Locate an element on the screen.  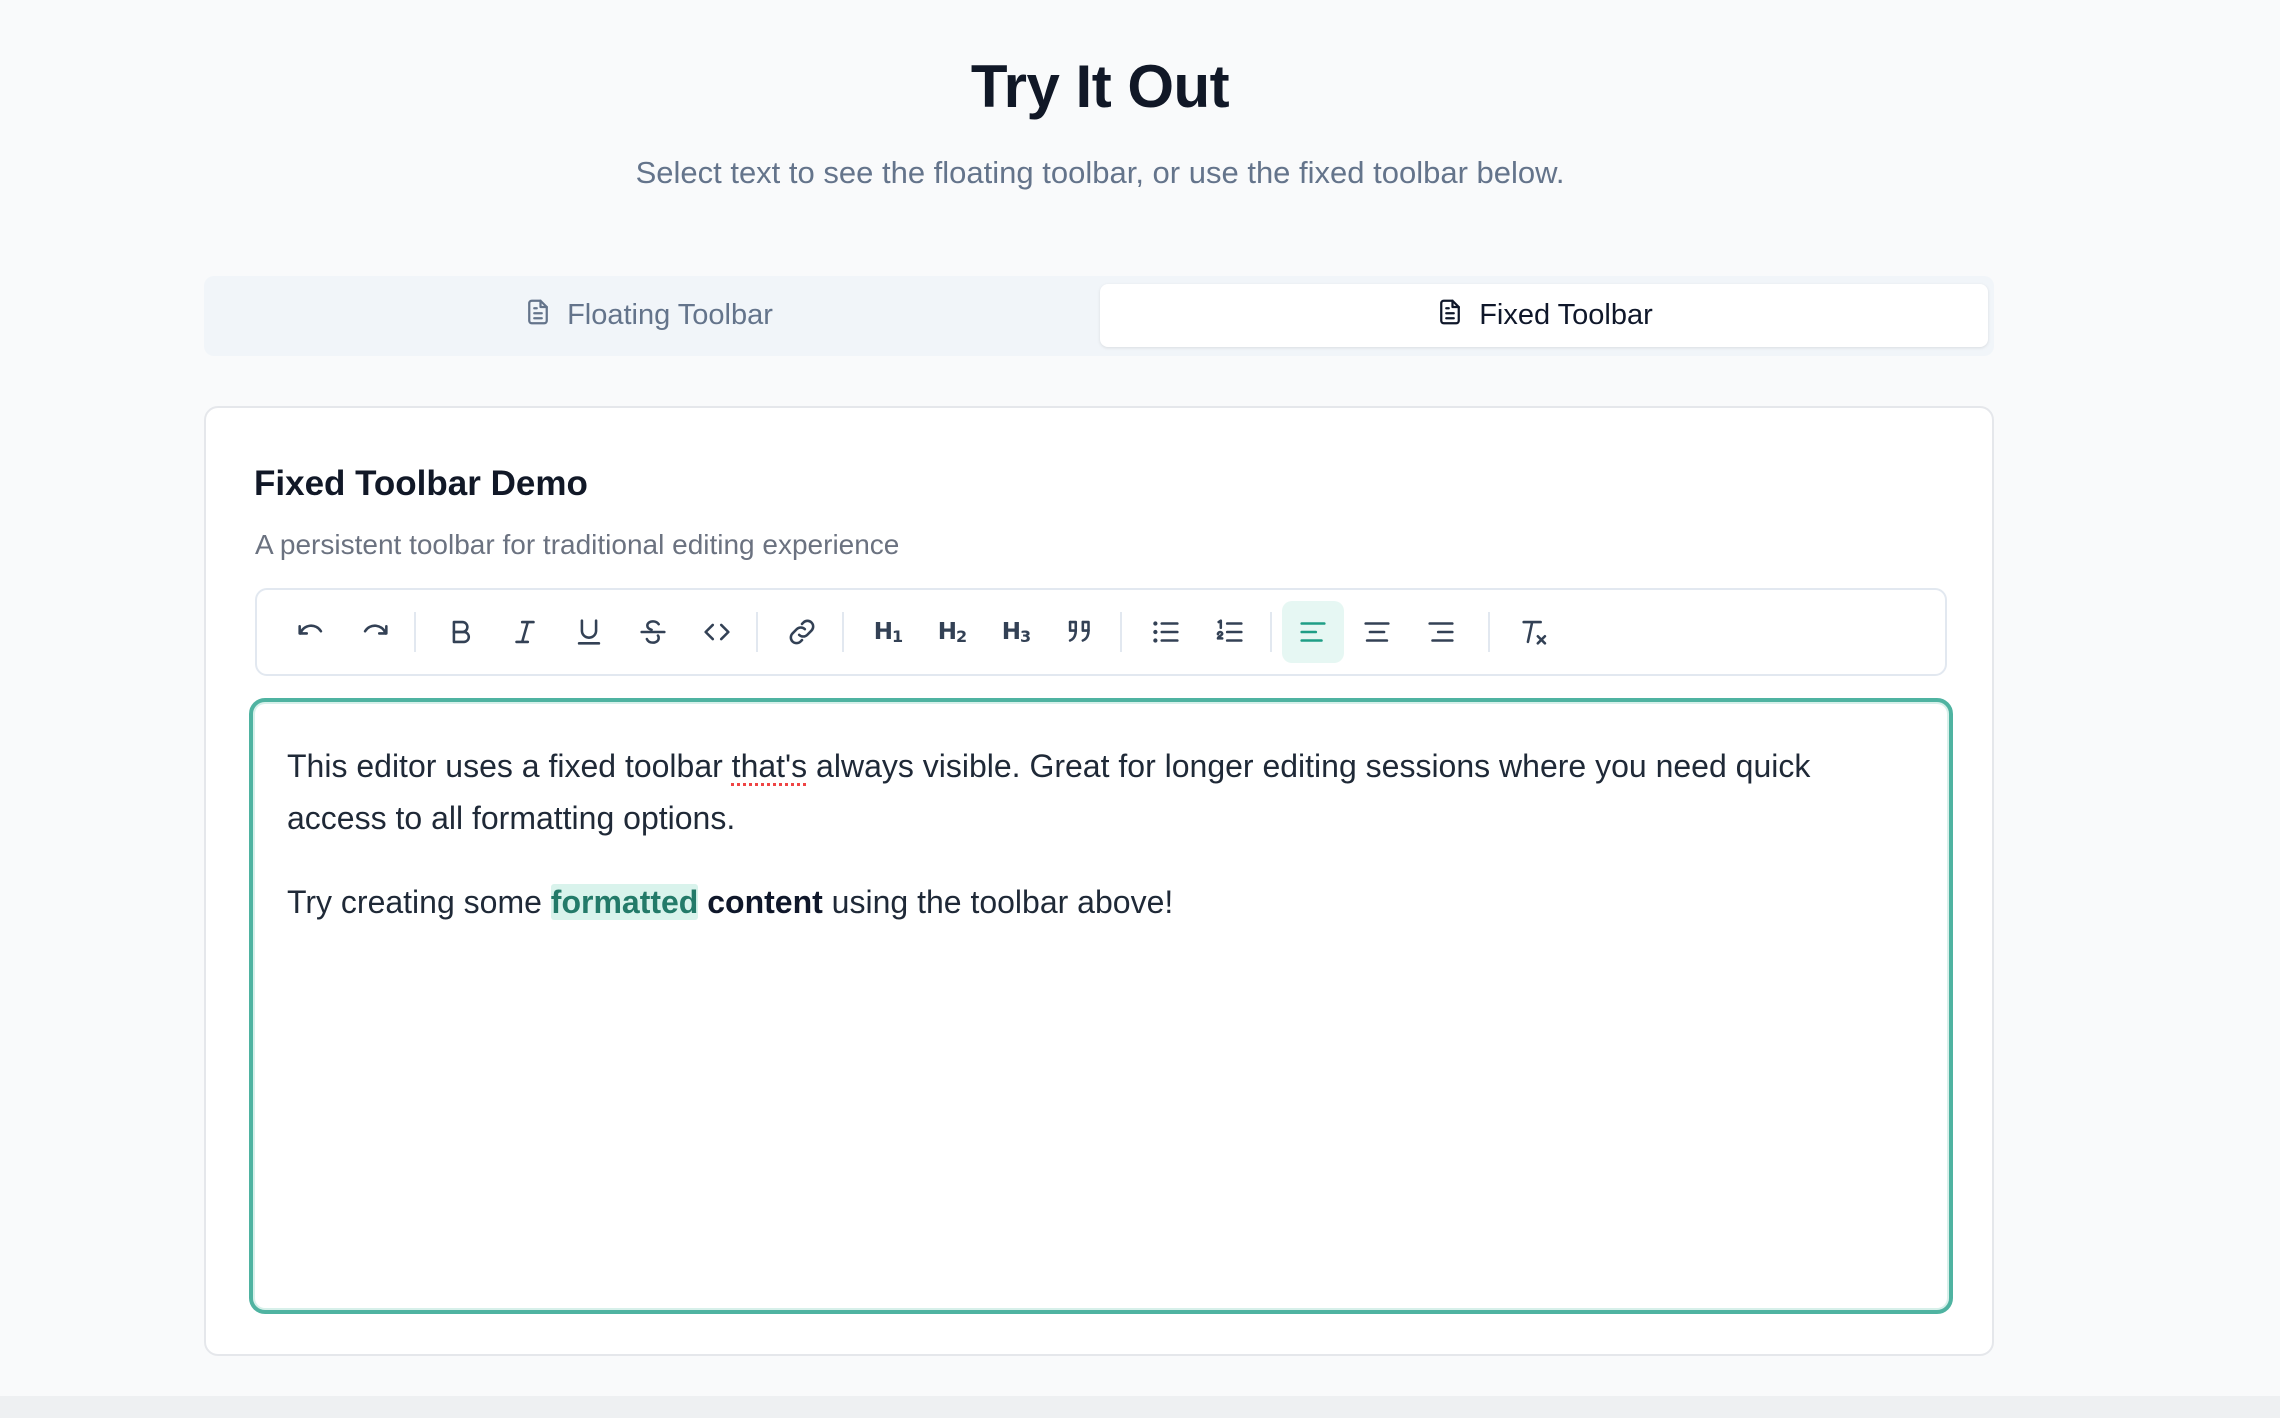
heading-2-icon: H2 is located at coordinates (952, 632).